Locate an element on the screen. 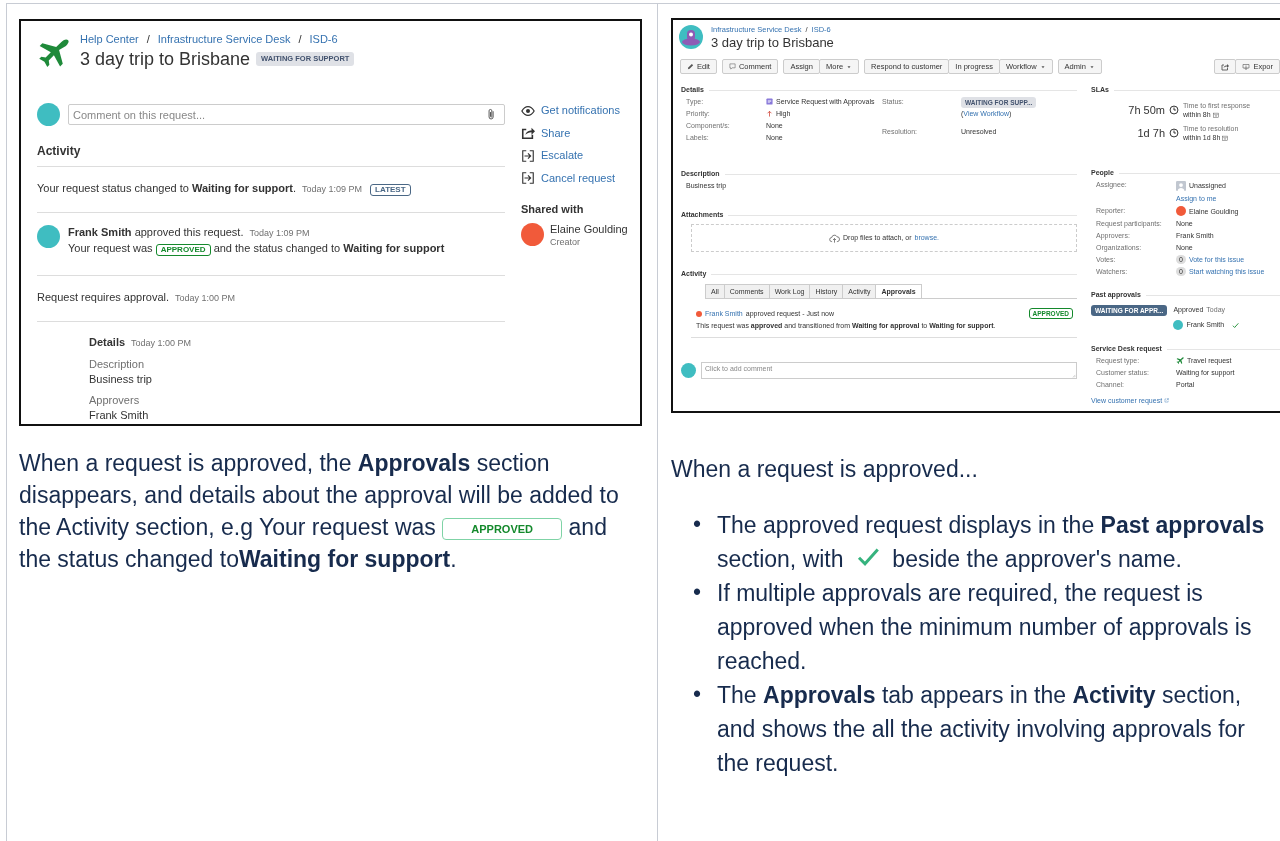 This screenshot has width=1280, height=841. activity-text: Your request status changed to Waiting for support. is located at coordinates (167, 188).